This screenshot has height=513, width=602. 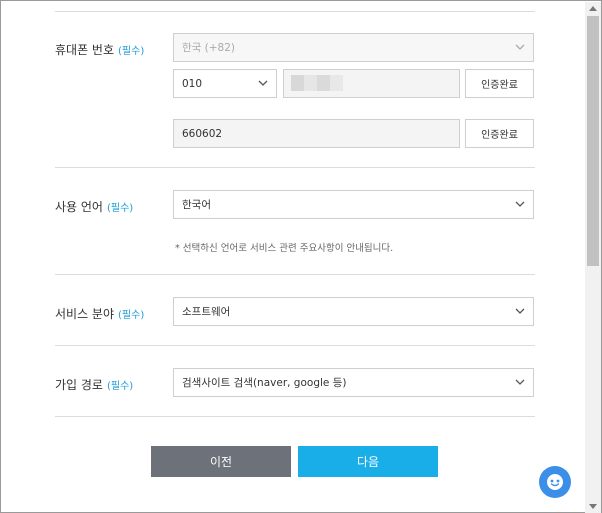 I want to click on service-label-text: 서비스 분야, so click(x=85, y=314).